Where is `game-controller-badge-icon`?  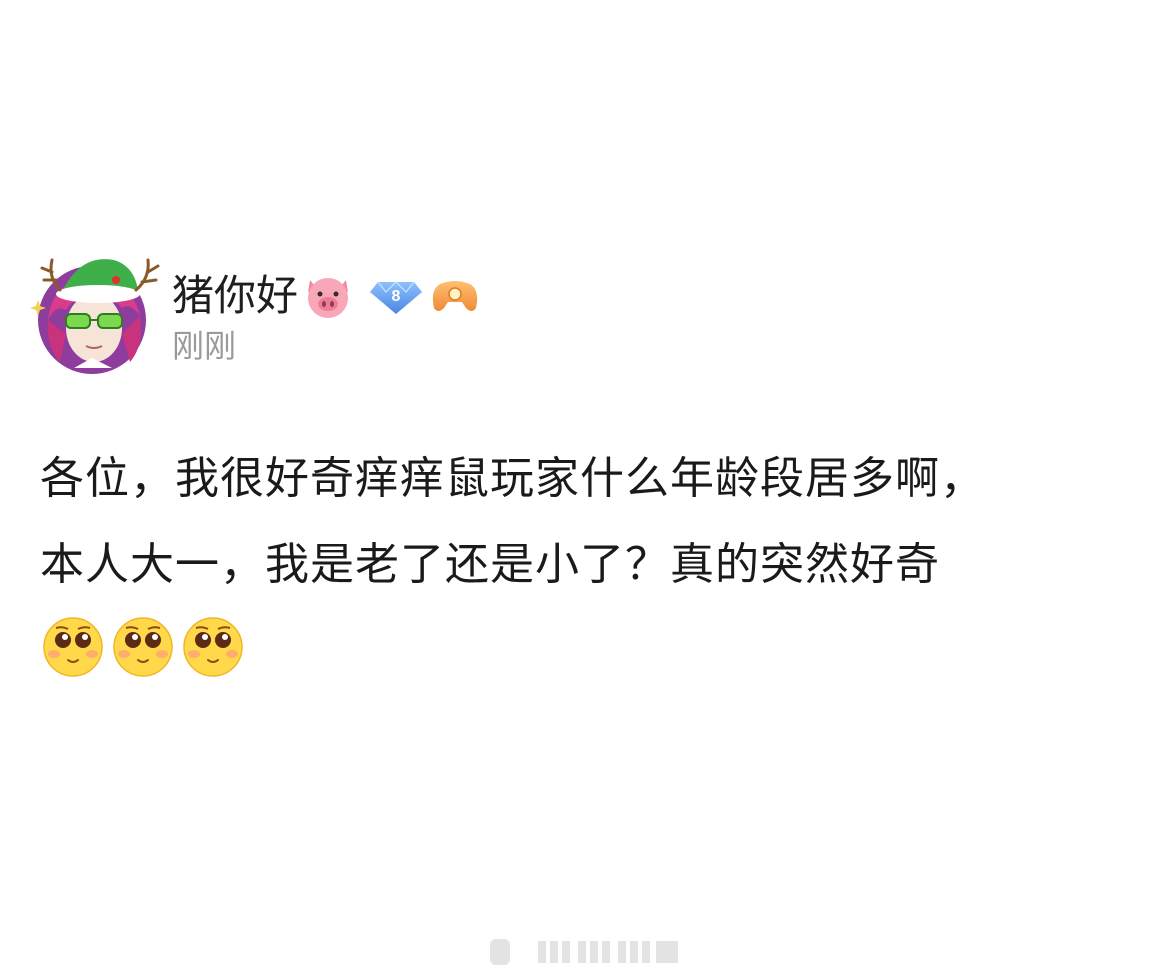 game-controller-badge-icon is located at coordinates (455, 296).